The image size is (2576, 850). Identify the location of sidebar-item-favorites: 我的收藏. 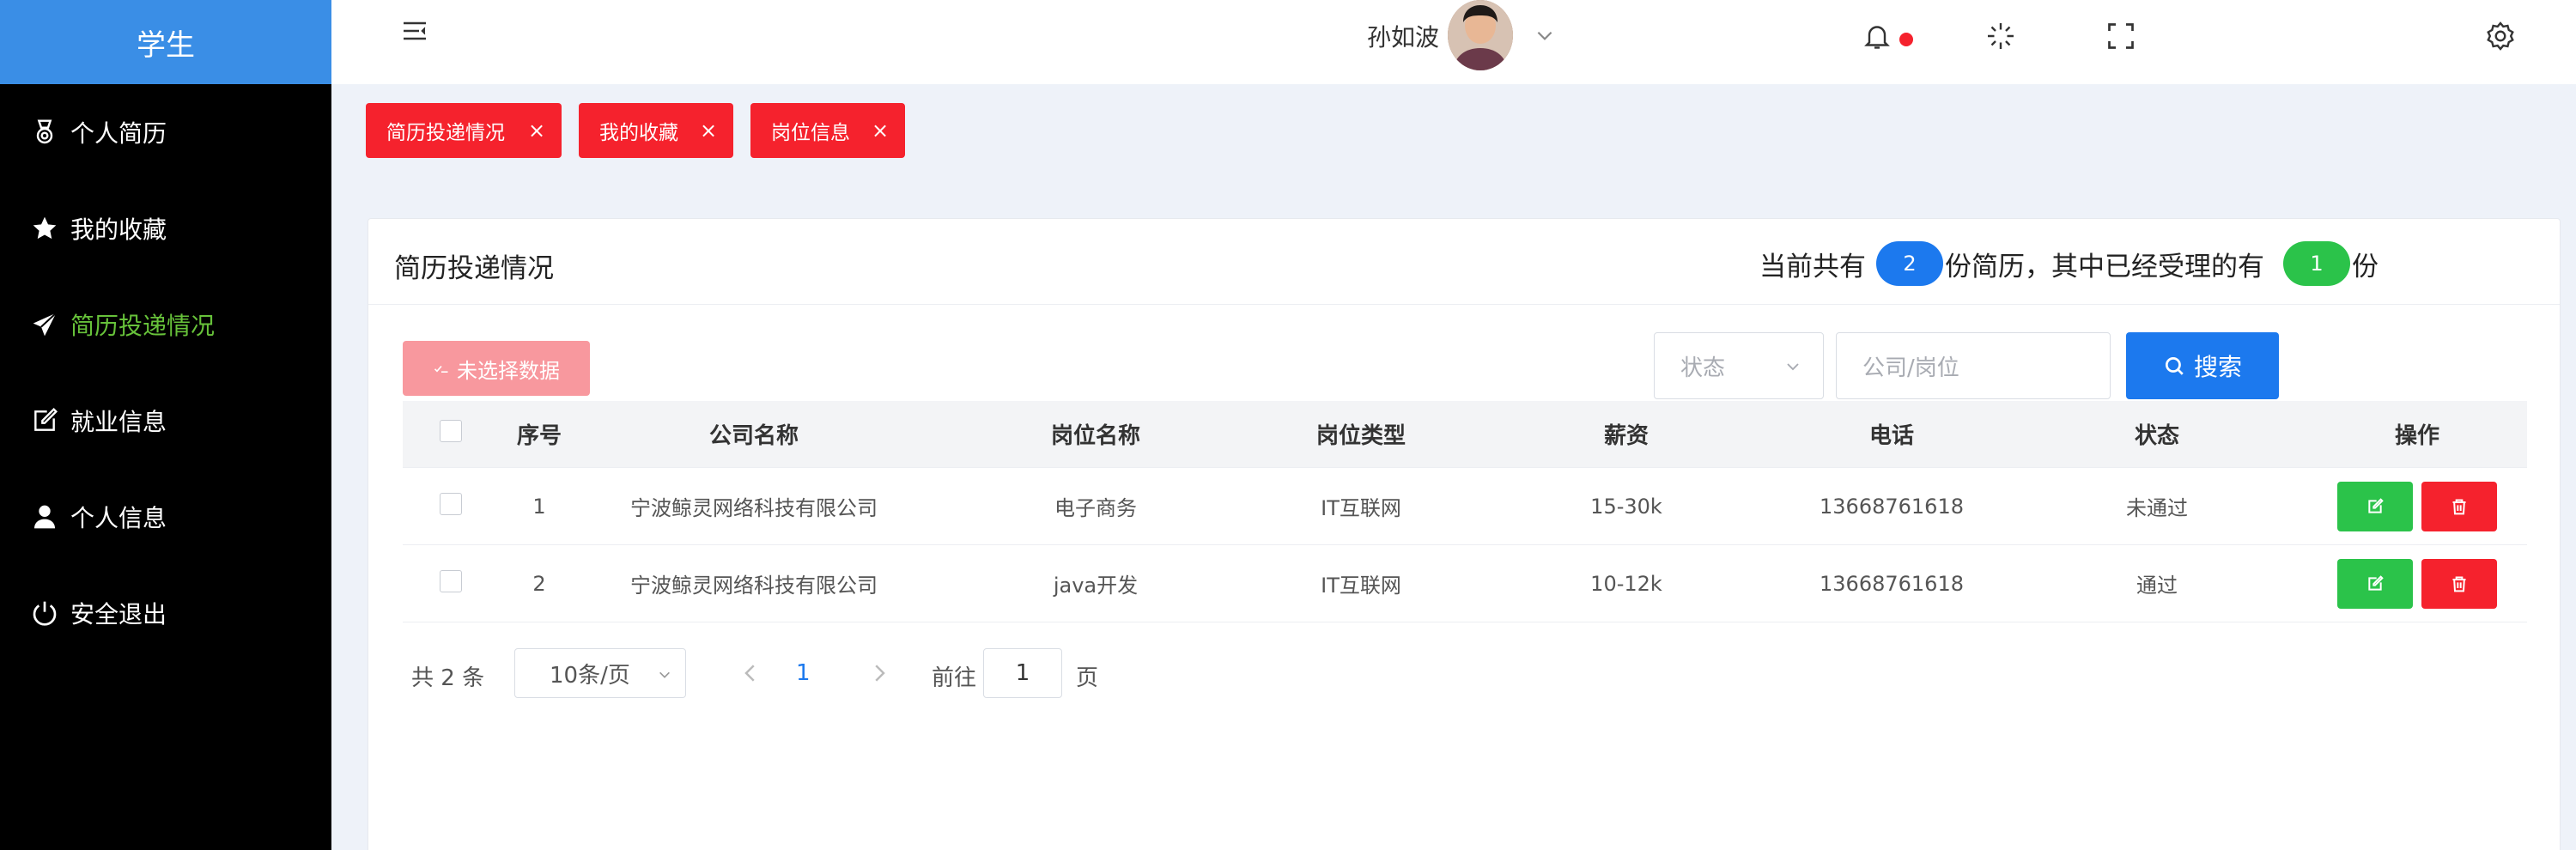
(165, 228).